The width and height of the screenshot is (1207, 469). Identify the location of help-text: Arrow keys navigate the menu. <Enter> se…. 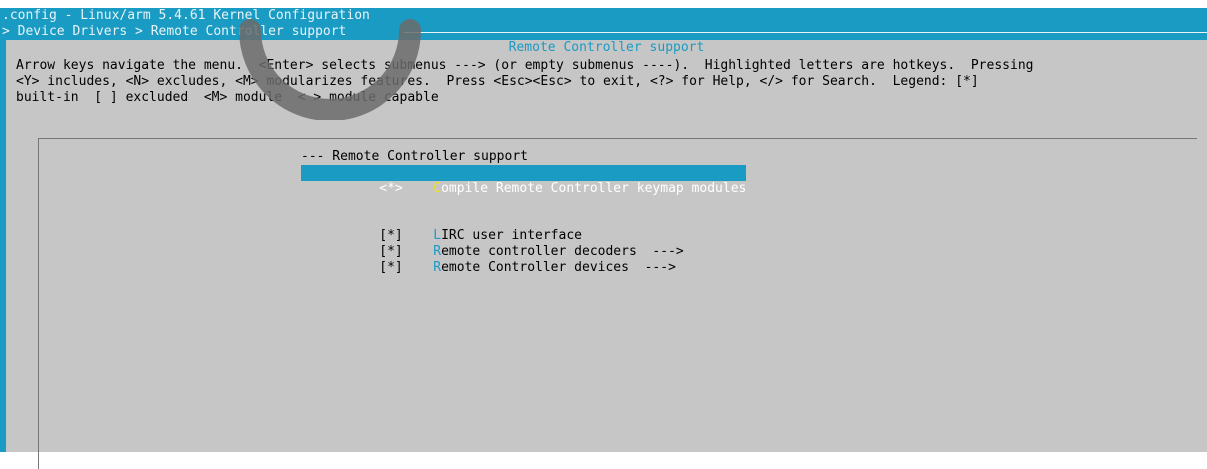
(525, 81).